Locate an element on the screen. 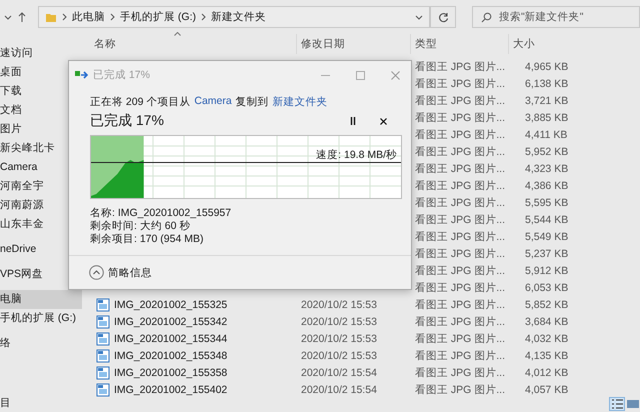 The height and width of the screenshot is (412, 640). copy-message: 正在将 209 个项目从 is located at coordinates (140, 102).